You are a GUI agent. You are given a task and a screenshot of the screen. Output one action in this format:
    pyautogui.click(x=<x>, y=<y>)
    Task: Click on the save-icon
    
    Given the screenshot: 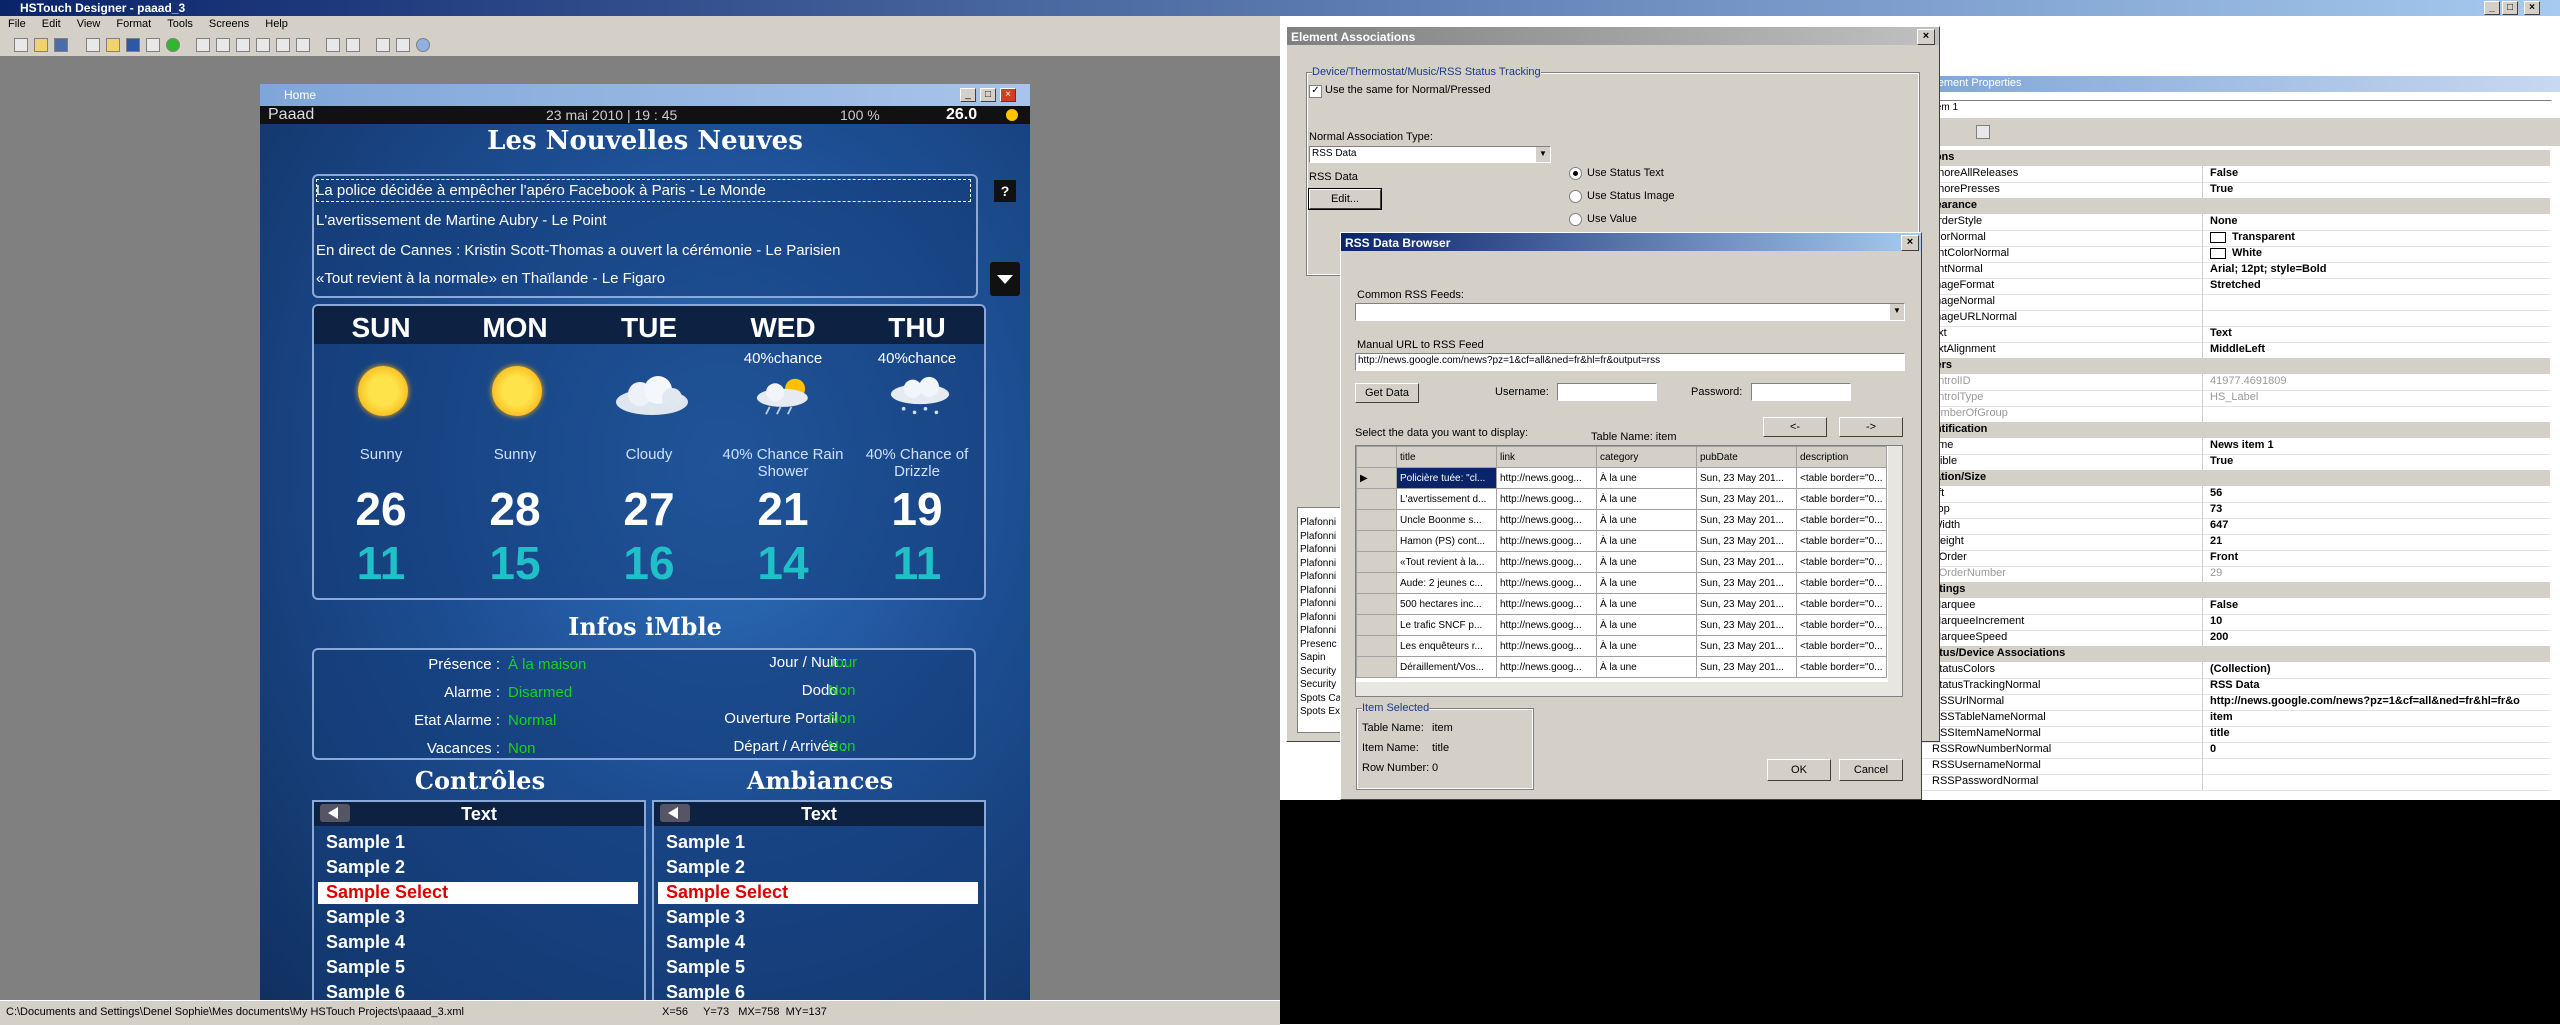 What is the action you would take?
    pyautogui.click(x=61, y=45)
    